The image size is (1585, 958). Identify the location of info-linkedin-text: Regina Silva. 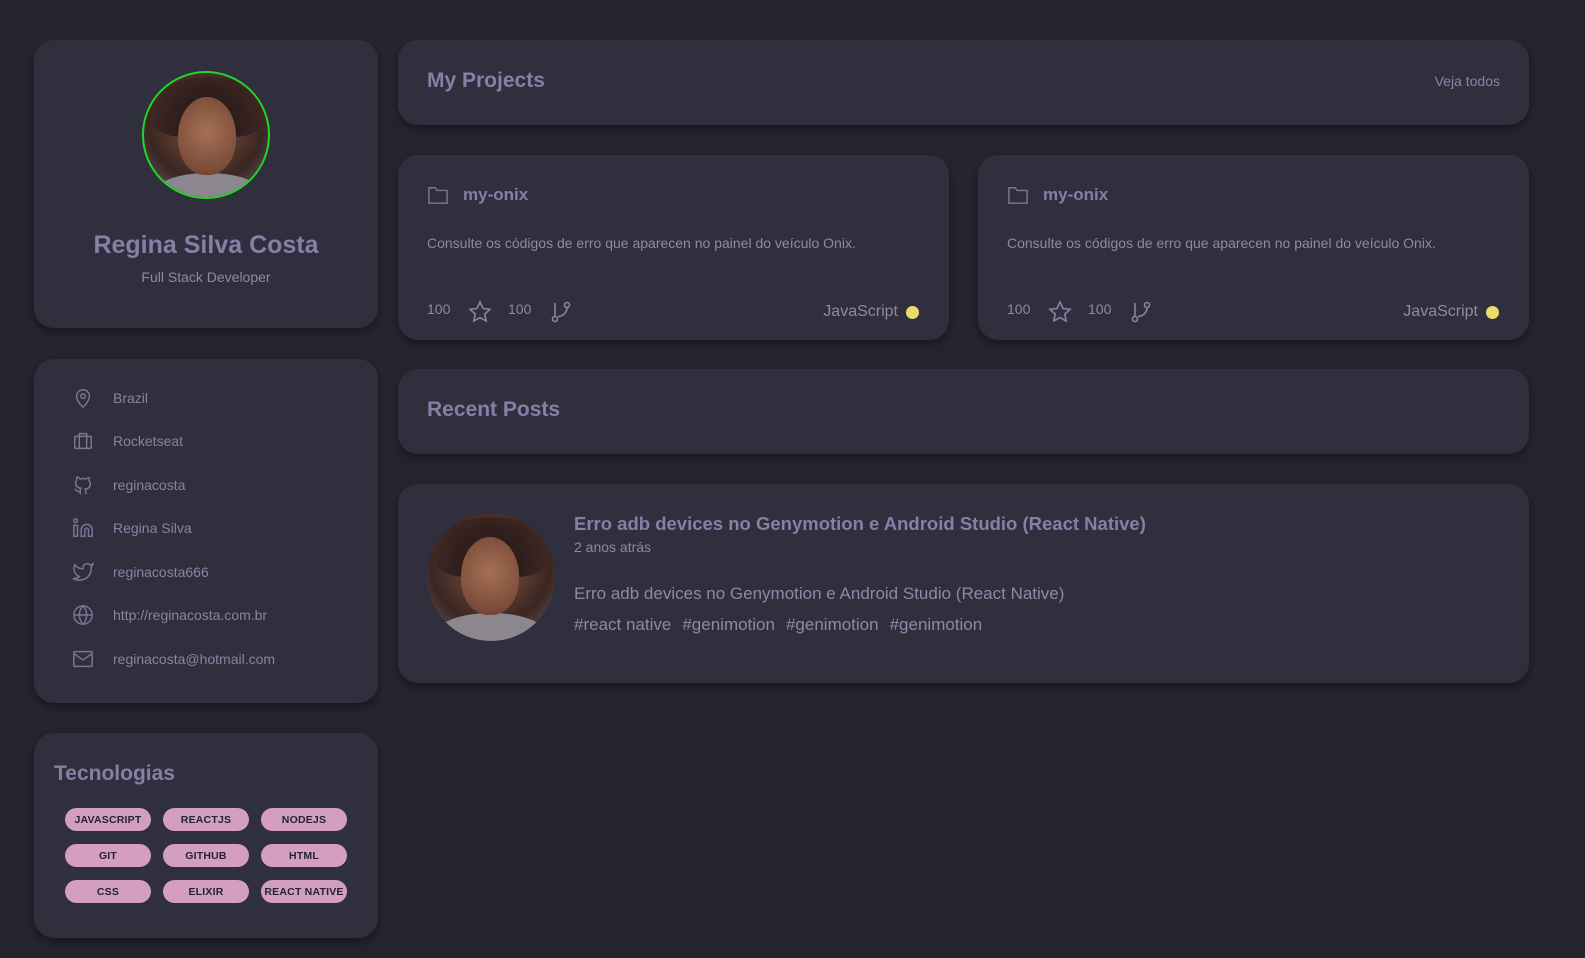
(152, 528).